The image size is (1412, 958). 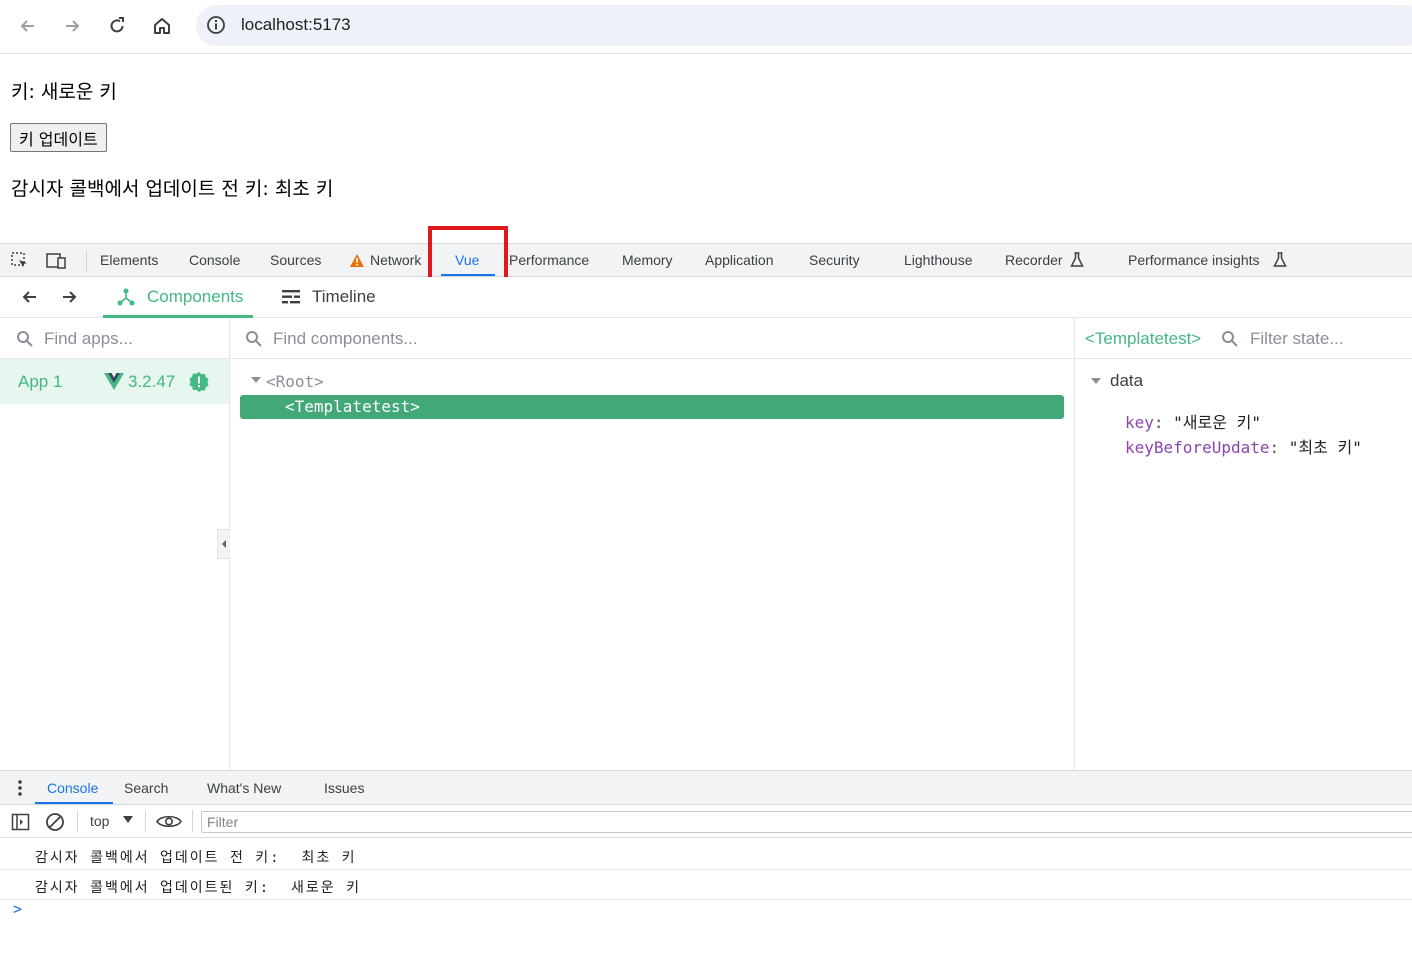 I want to click on update-key-button: 키 업데이트, so click(x=58, y=137).